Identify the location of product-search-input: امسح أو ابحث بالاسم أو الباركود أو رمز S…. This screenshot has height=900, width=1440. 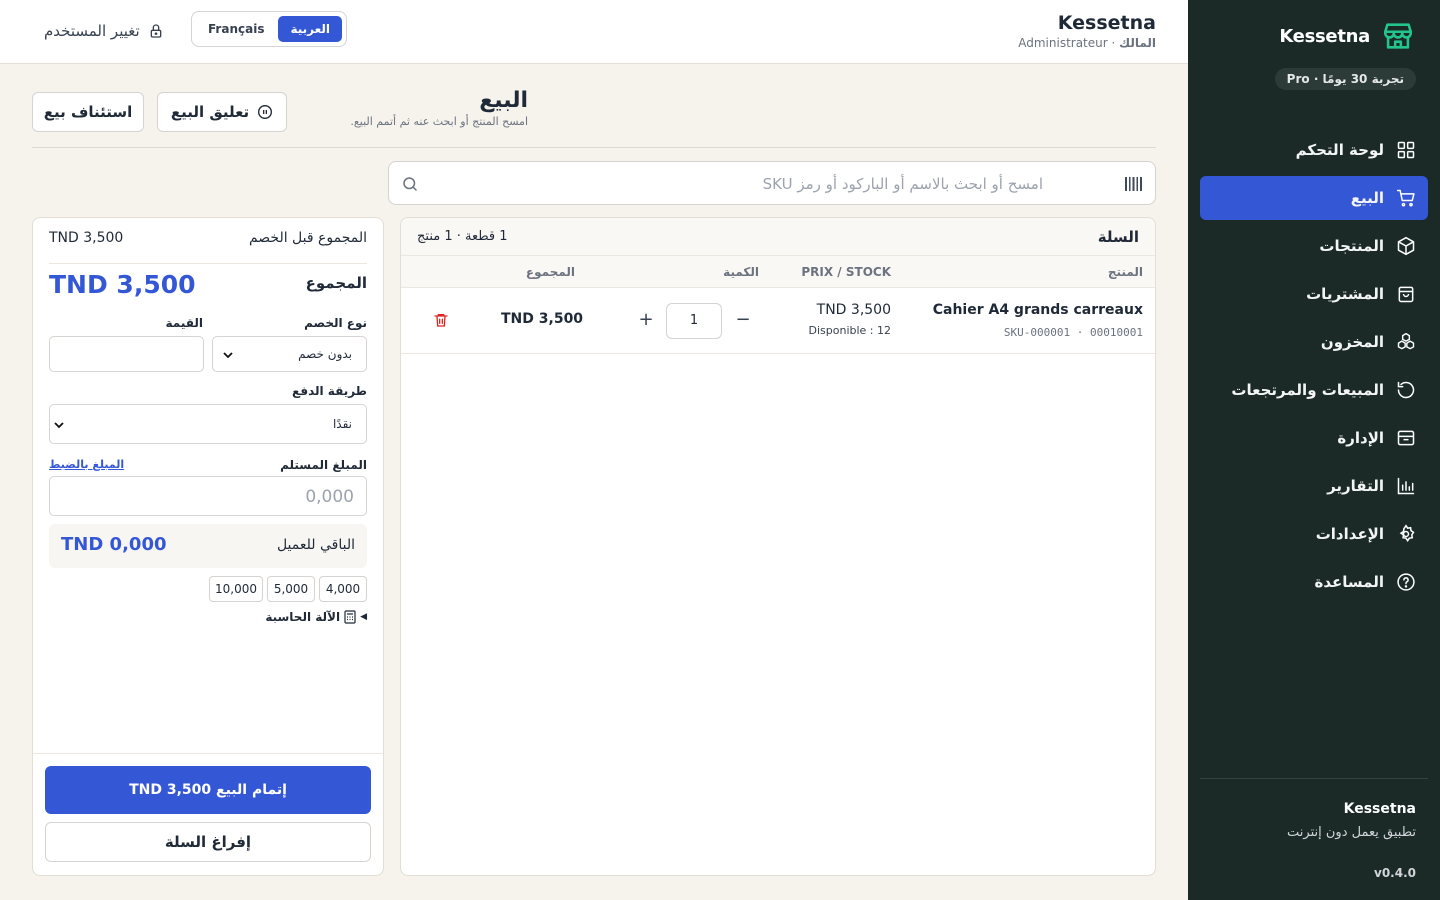
(772, 183).